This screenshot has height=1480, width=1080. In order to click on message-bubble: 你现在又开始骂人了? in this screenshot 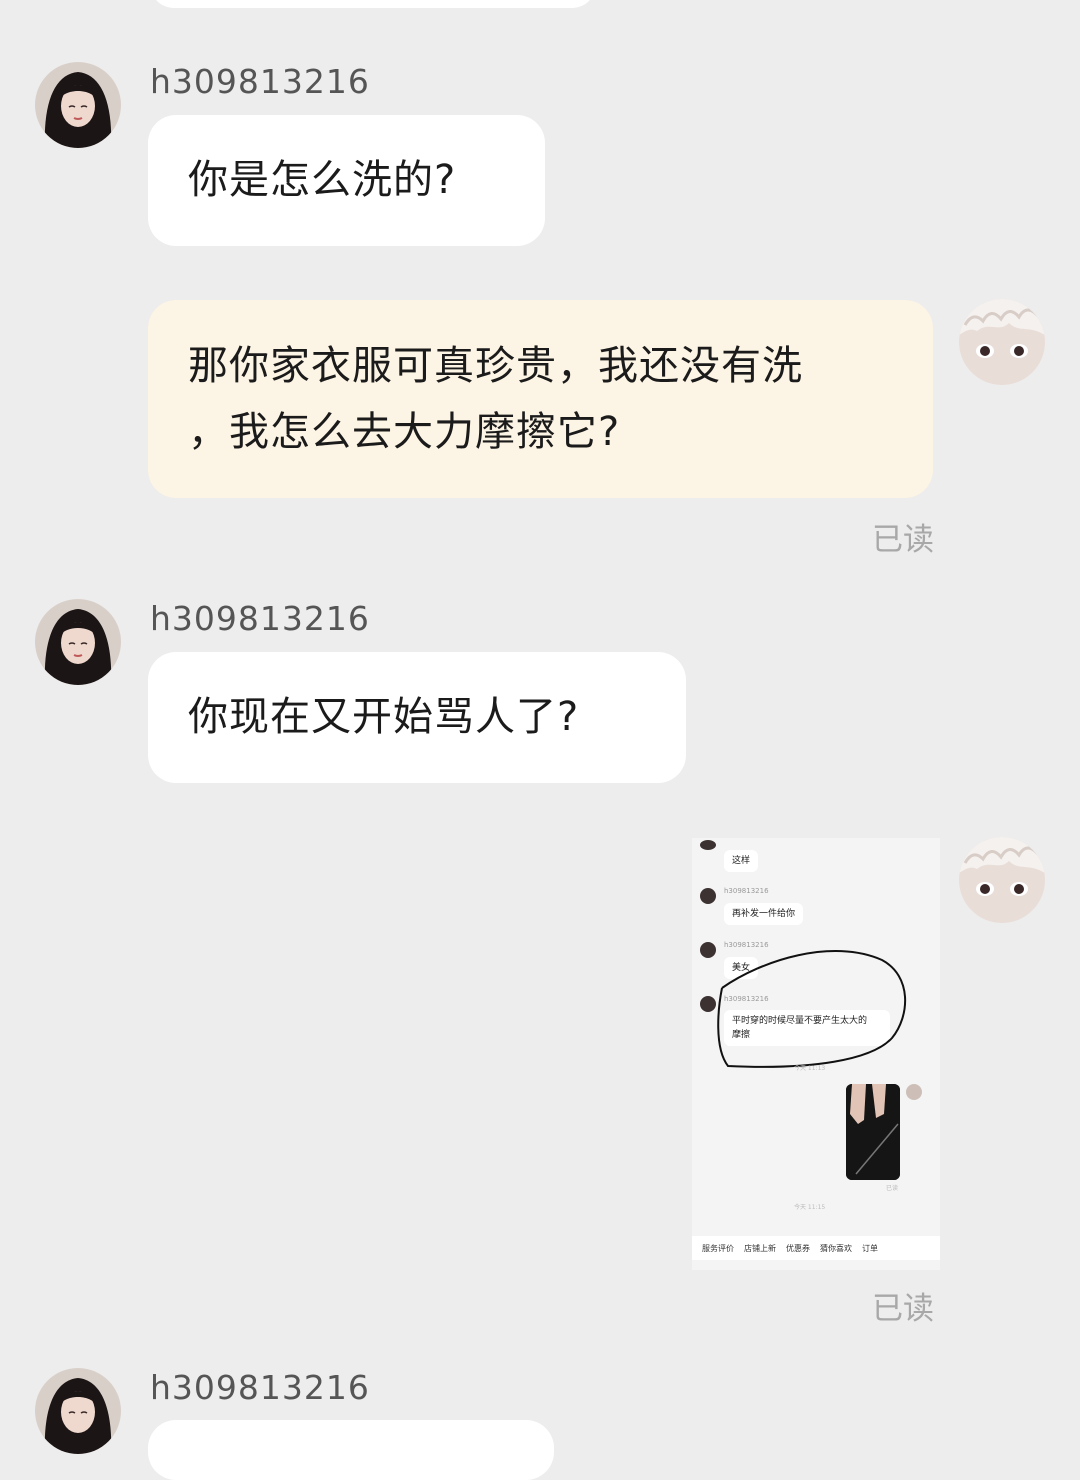, I will do `click(417, 717)`.